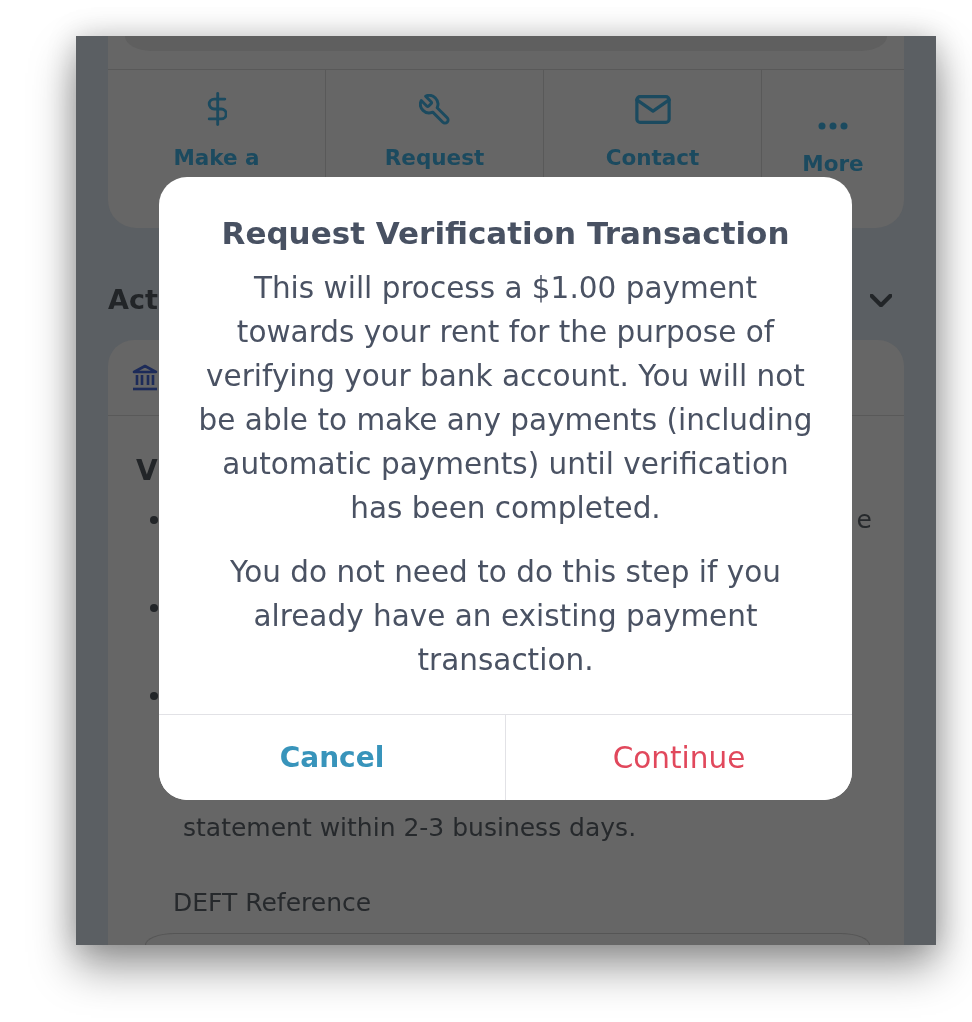 This screenshot has height=1022, width=972. I want to click on bank-icon, so click(145, 377).